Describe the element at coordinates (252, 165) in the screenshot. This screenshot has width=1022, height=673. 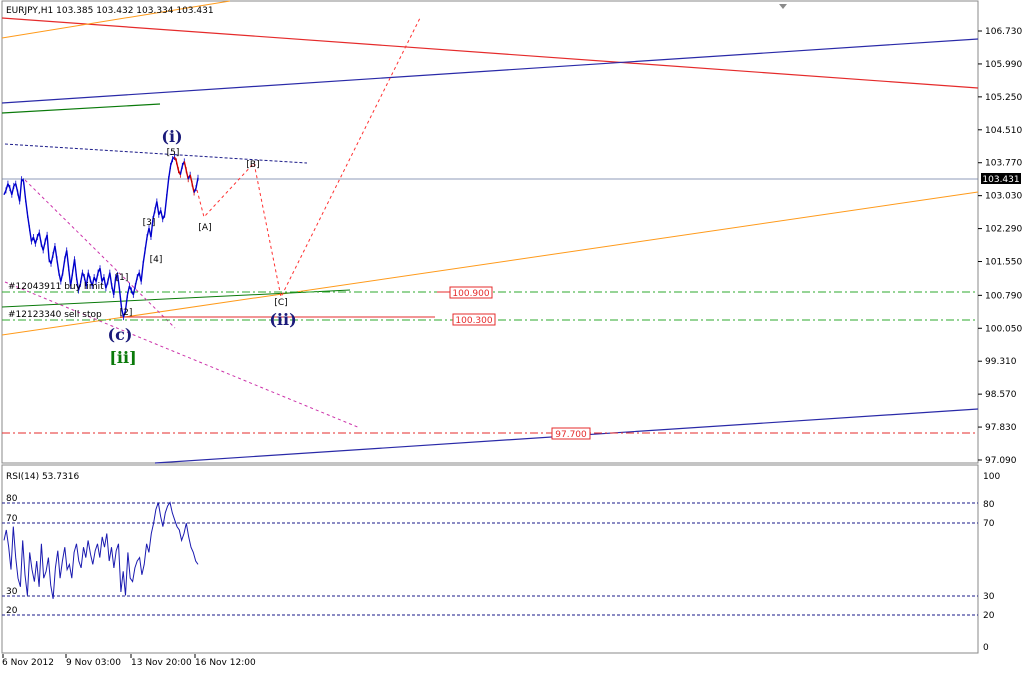
I see `wave-label-B: [B]` at that location.